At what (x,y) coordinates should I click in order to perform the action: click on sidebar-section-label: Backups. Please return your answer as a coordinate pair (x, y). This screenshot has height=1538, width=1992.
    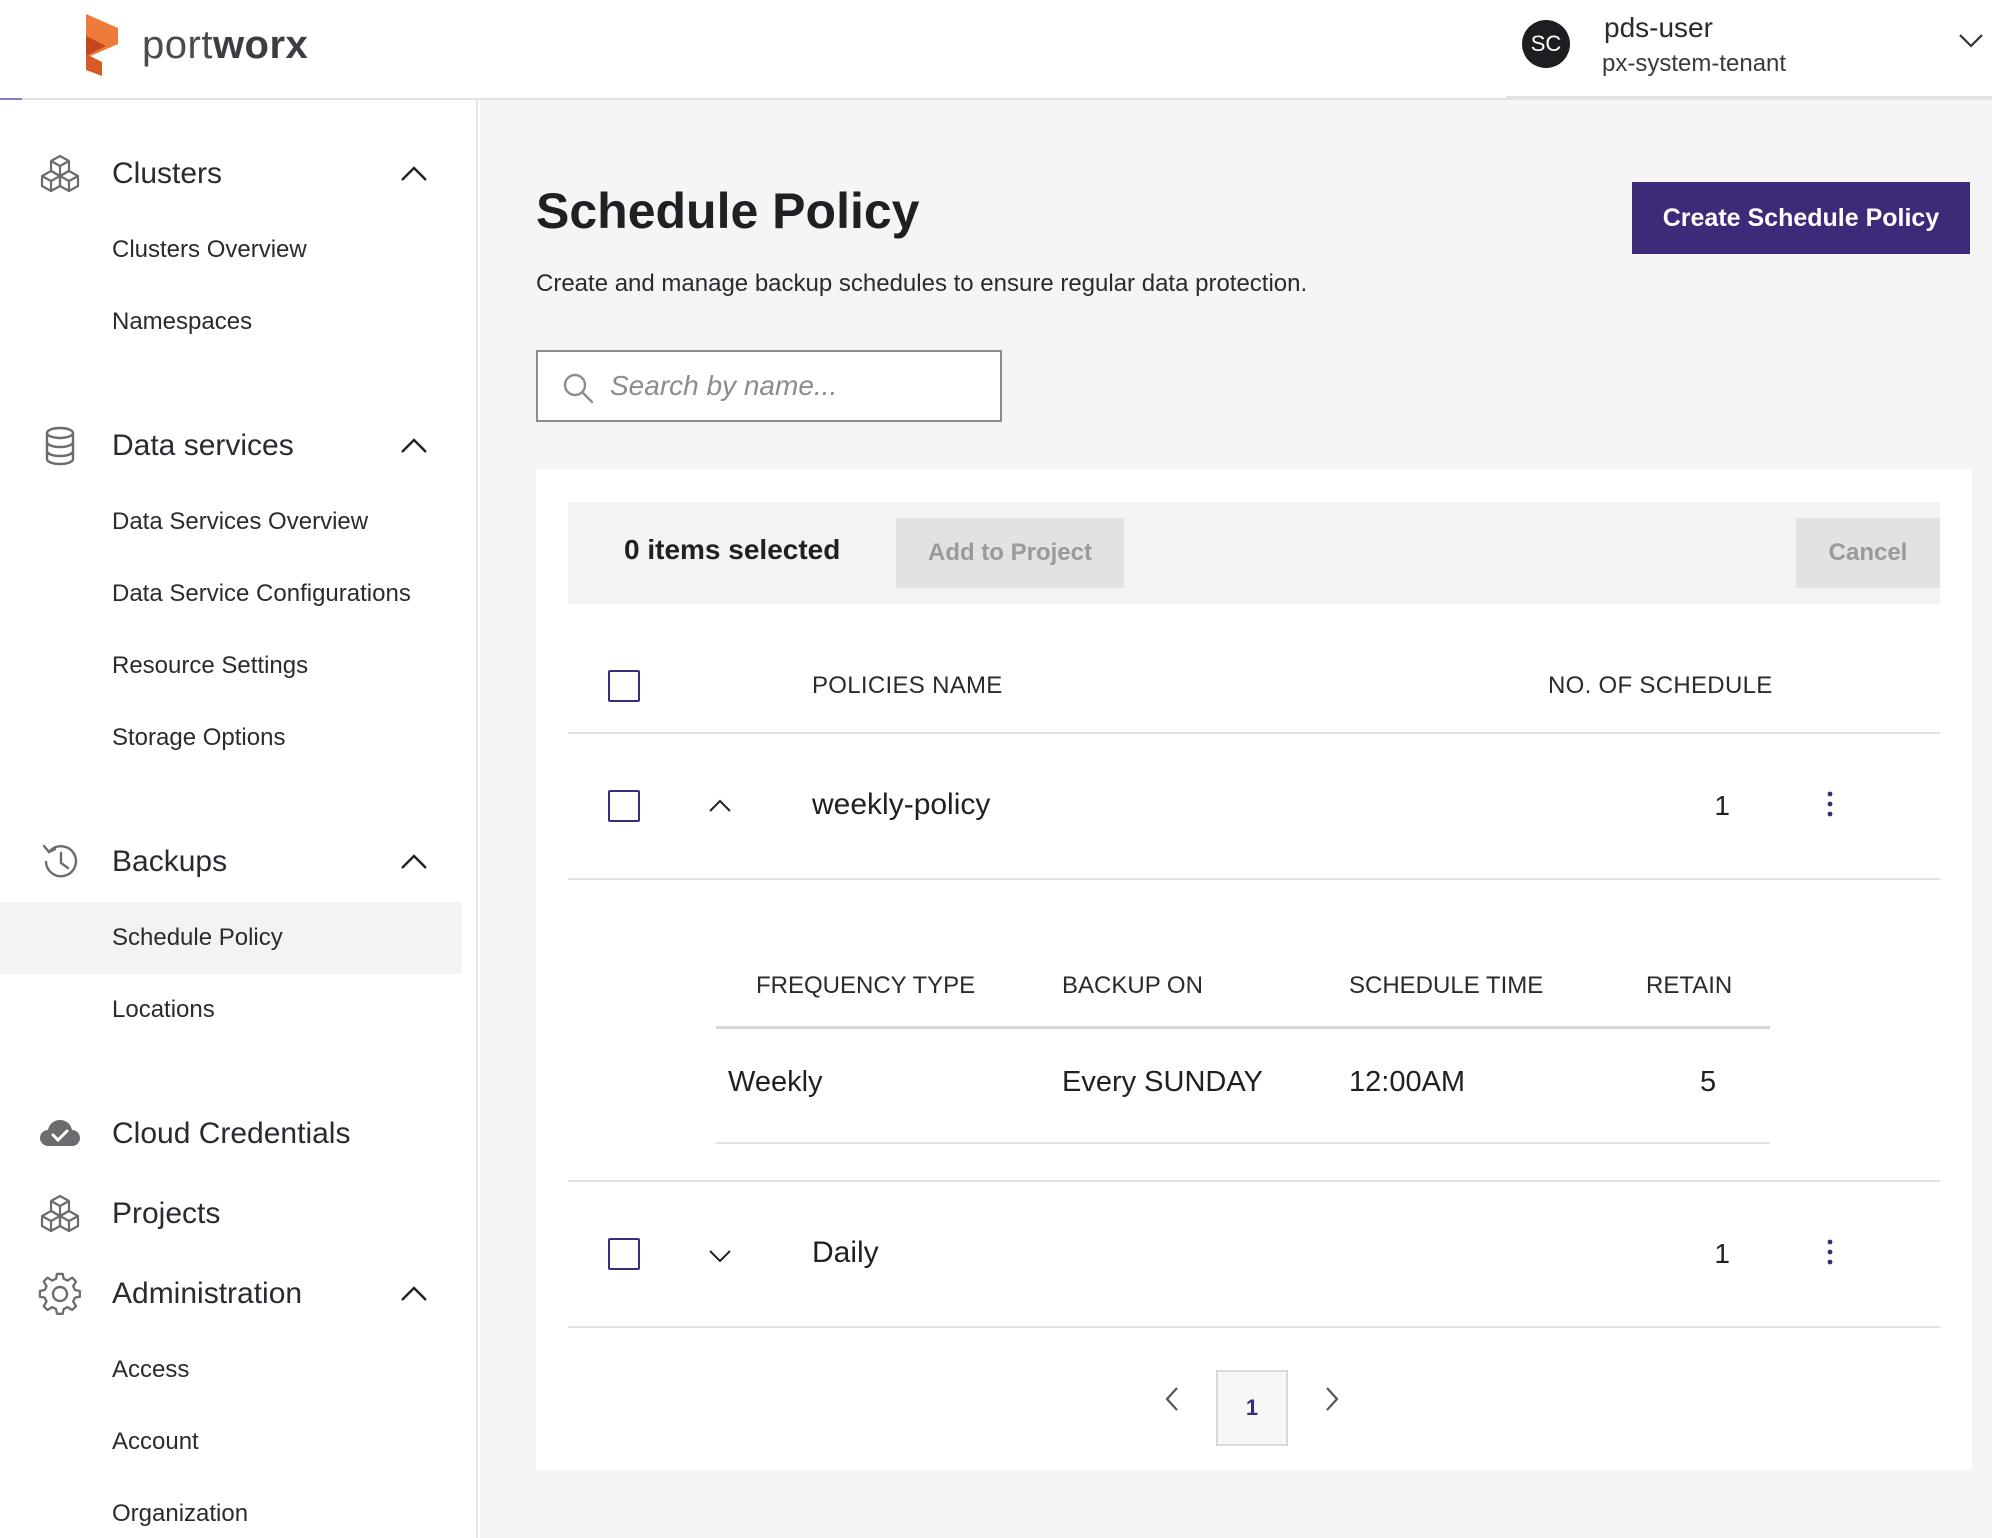
    Looking at the image, I should click on (170, 861).